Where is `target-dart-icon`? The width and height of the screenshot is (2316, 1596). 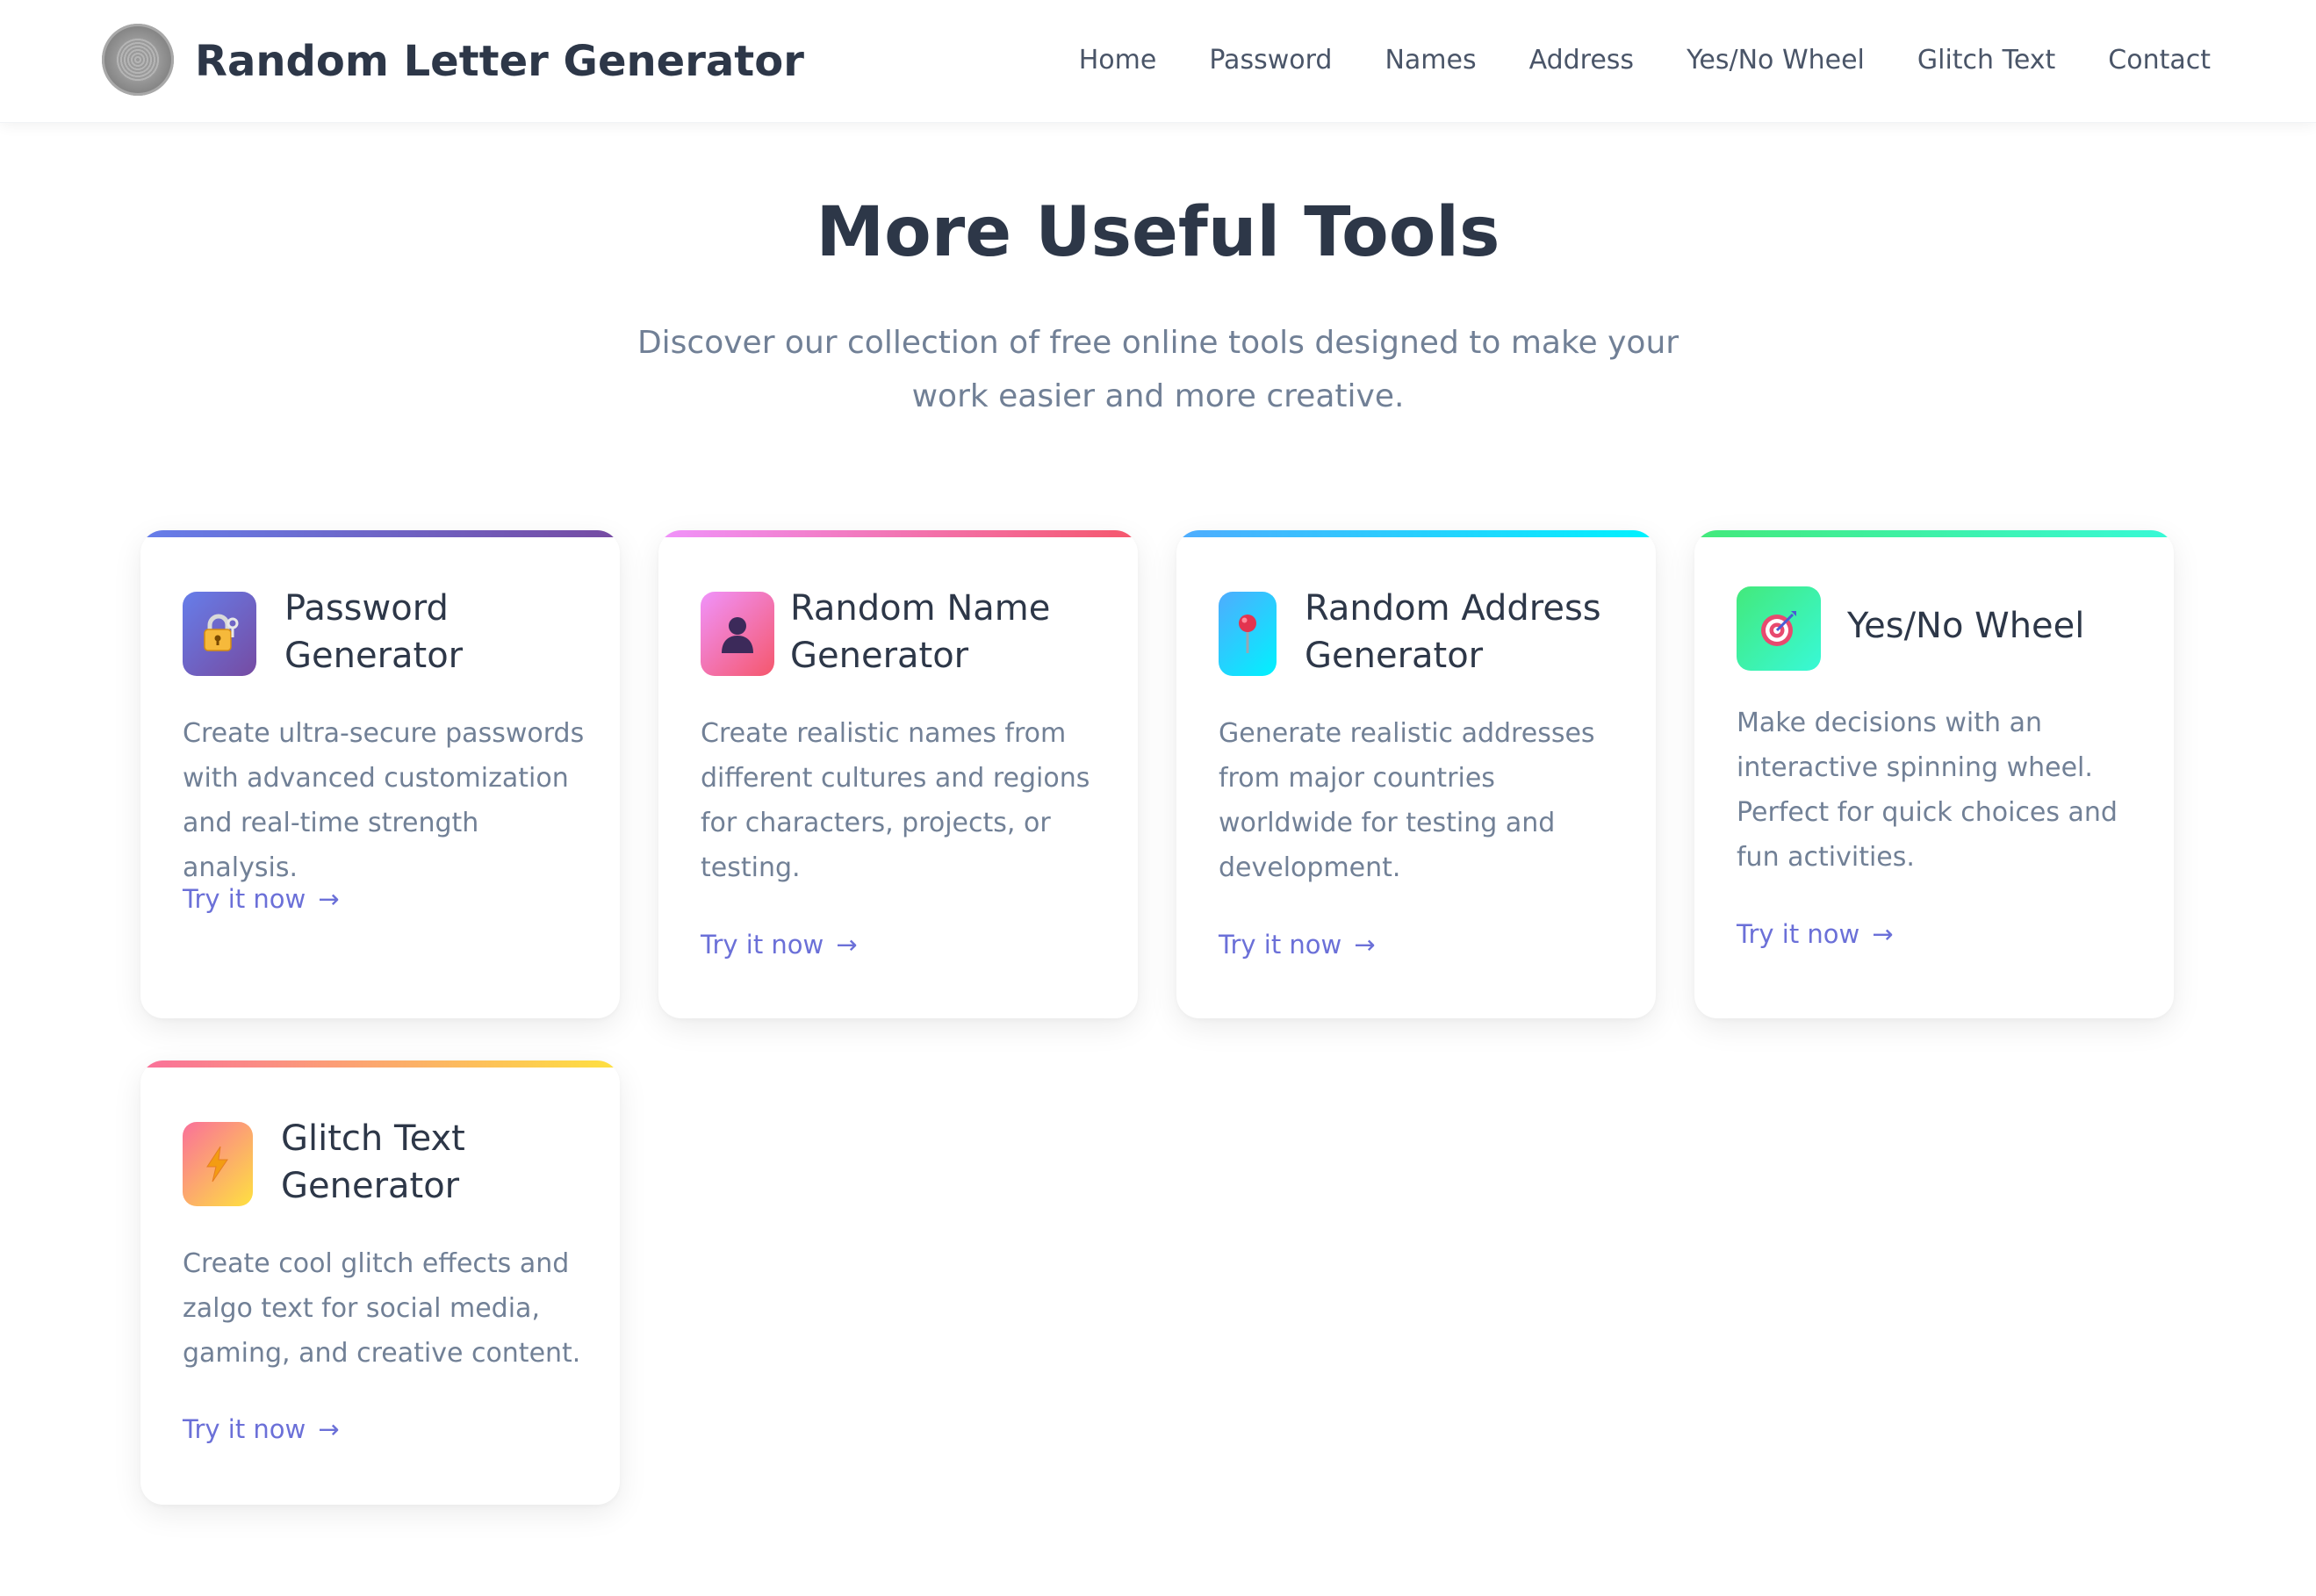 target-dart-icon is located at coordinates (1779, 628).